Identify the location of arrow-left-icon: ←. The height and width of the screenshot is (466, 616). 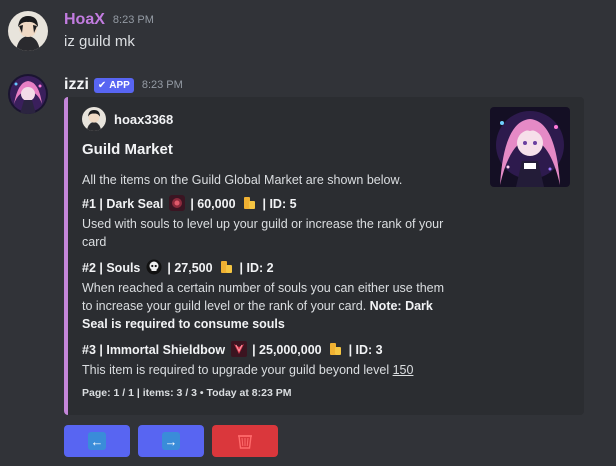
(97, 441).